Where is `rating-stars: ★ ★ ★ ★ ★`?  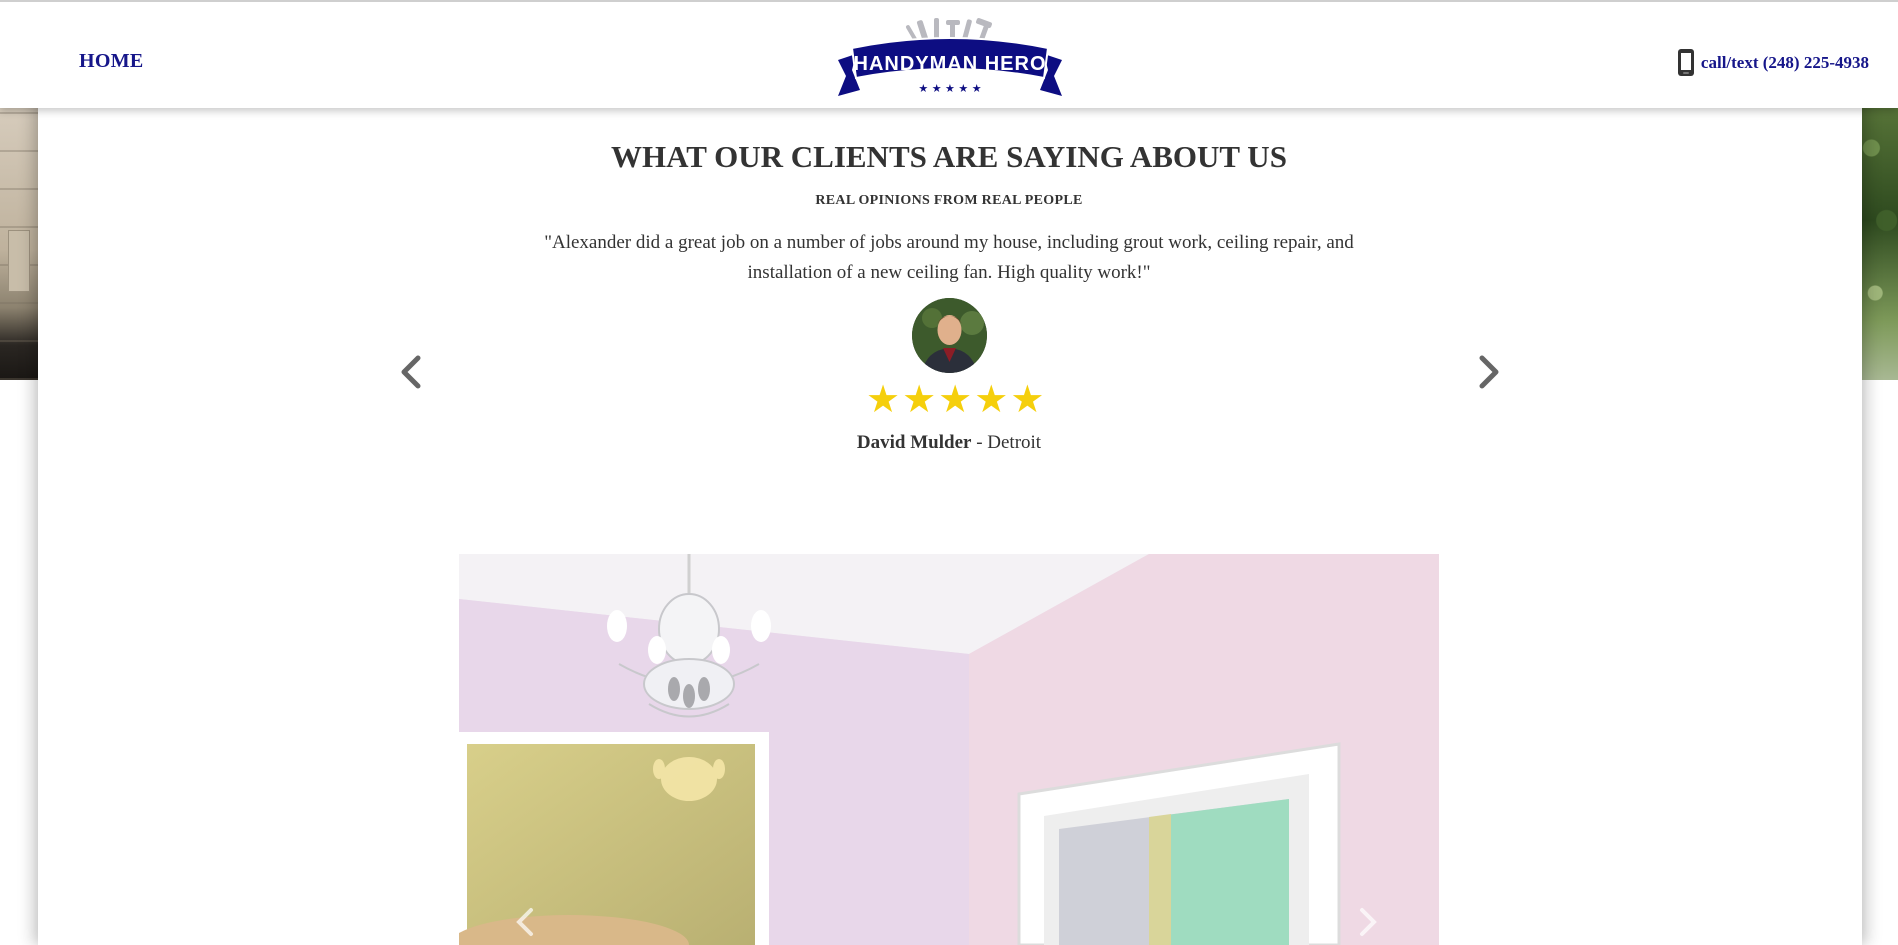
rating-stars: ★ ★ ★ ★ ★ is located at coordinates (955, 399).